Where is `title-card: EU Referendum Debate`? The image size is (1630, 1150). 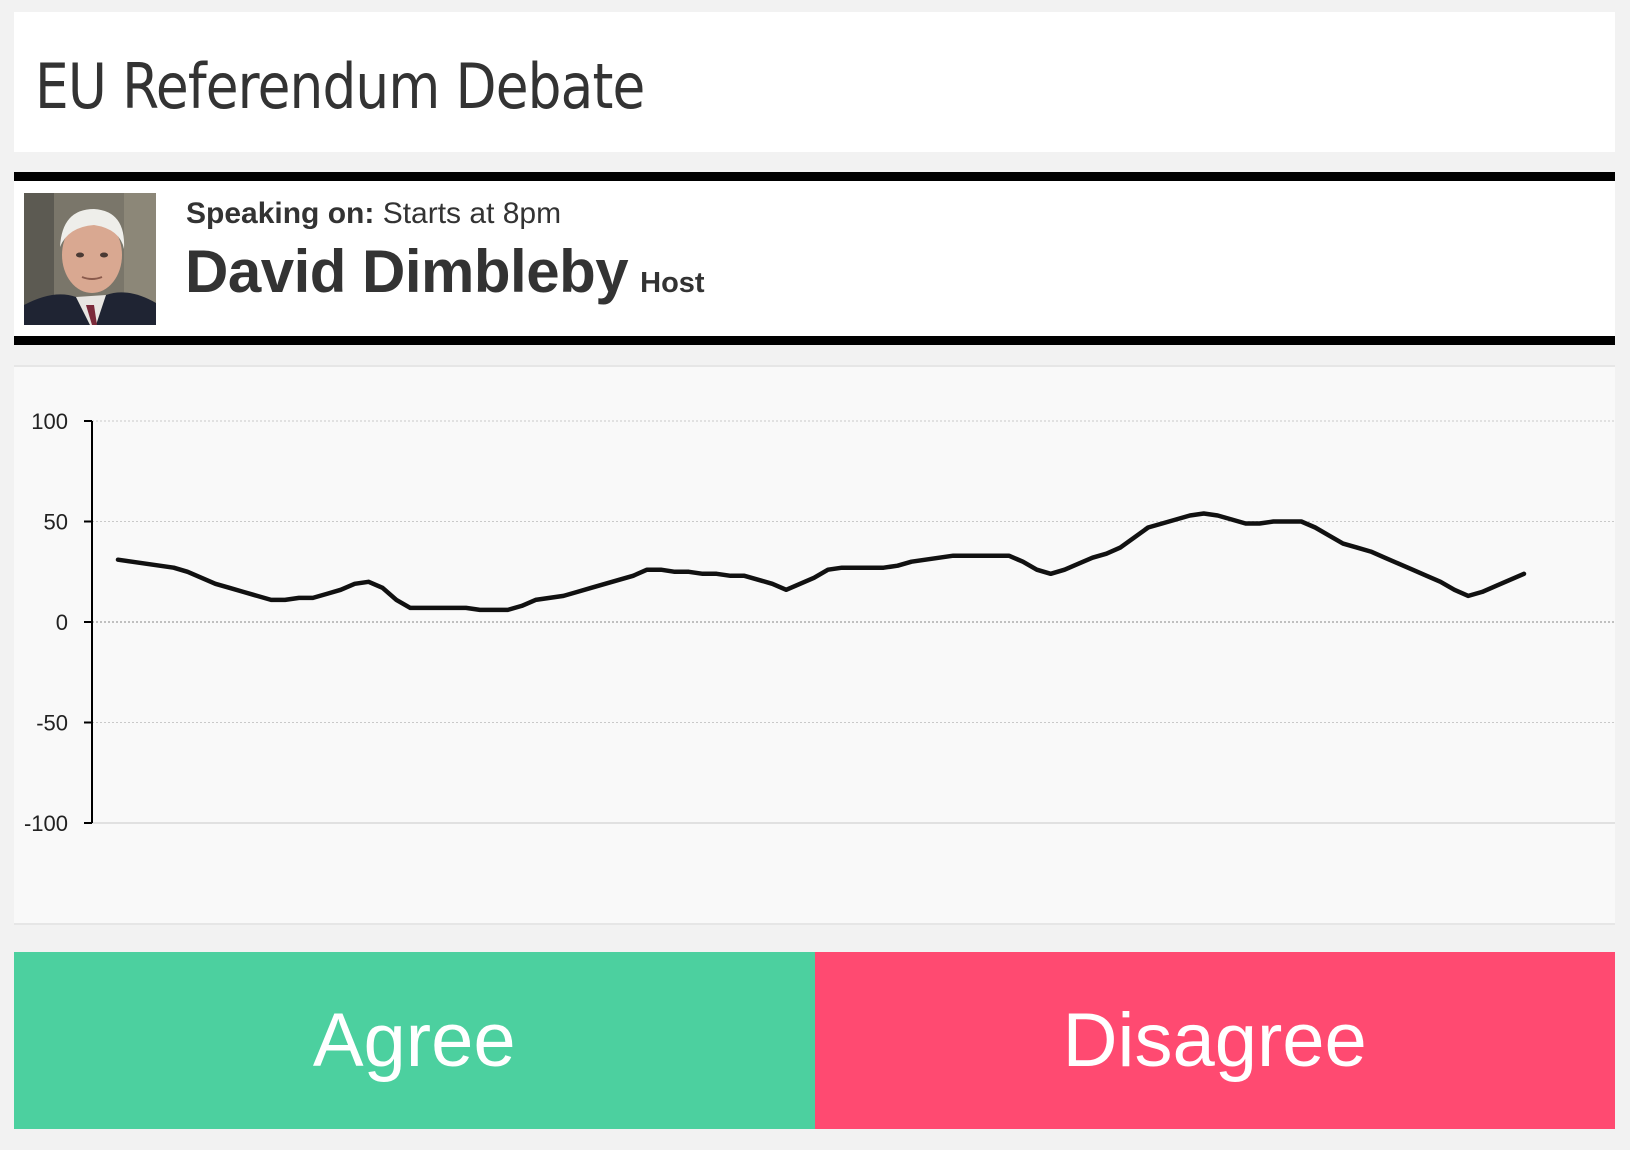 title-card: EU Referendum Debate is located at coordinates (814, 82).